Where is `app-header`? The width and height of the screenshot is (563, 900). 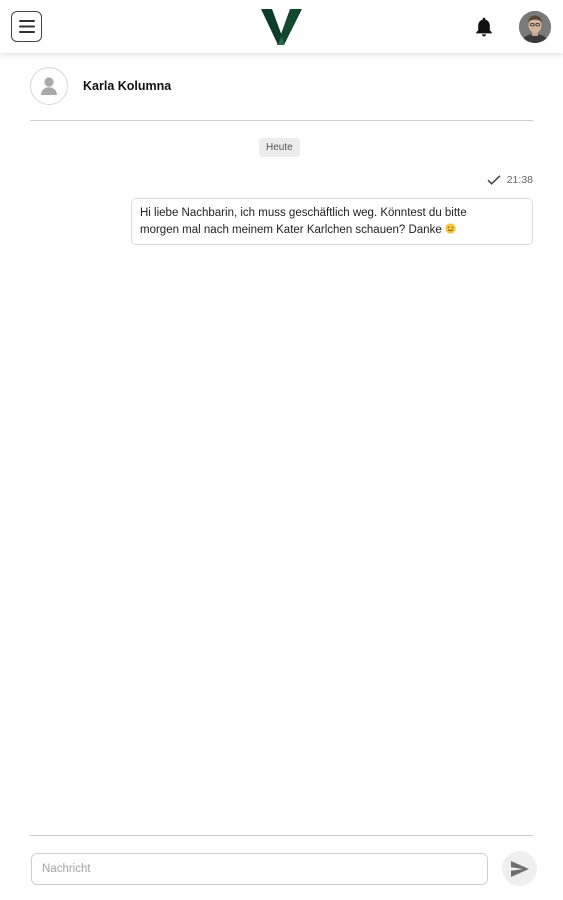
app-header is located at coordinates (281, 26).